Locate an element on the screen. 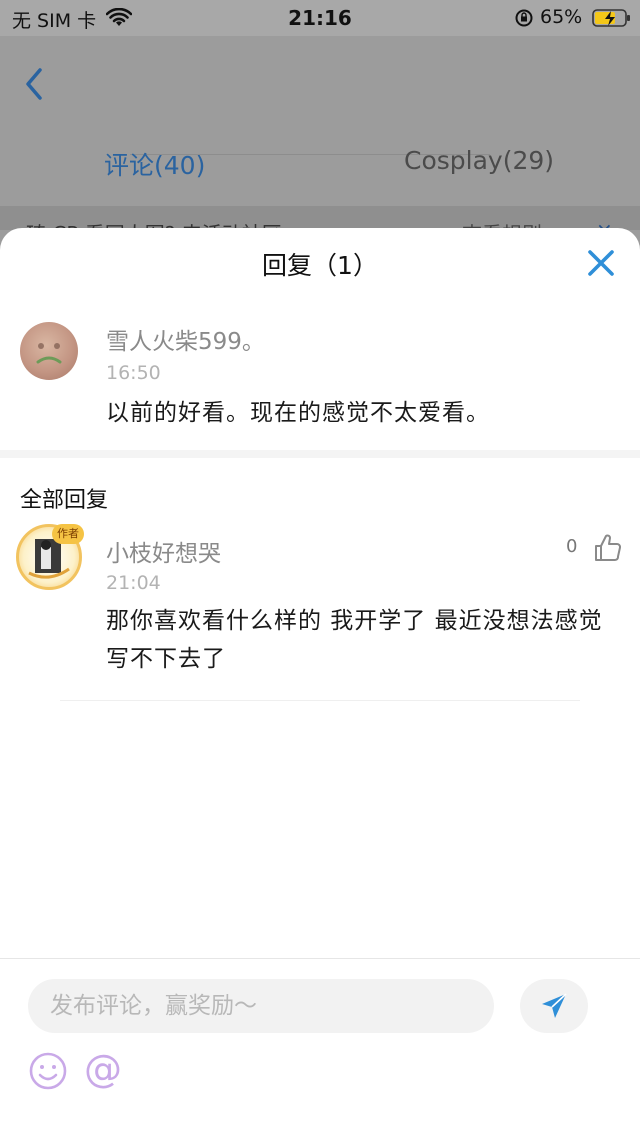  battery-charging-icon is located at coordinates (611, 18).